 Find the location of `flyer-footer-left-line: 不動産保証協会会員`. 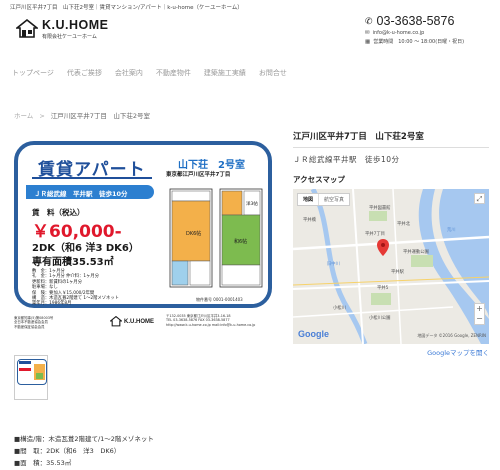

flyer-footer-left-line: 不動産保証協会会員 is located at coordinates (29, 326).